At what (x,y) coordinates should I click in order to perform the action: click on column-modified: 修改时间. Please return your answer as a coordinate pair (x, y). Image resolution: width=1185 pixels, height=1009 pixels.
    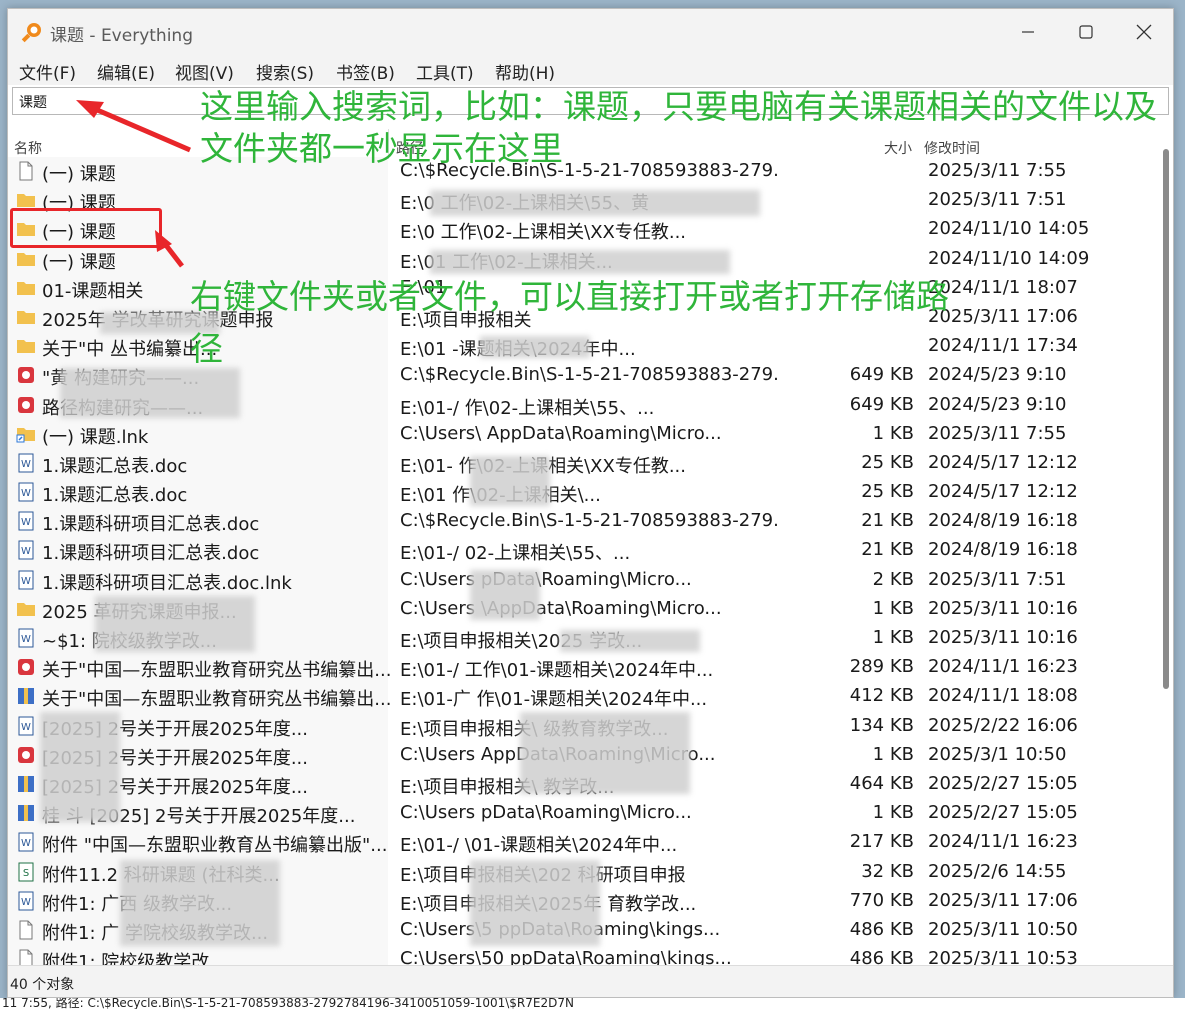
    Looking at the image, I should click on (952, 148).